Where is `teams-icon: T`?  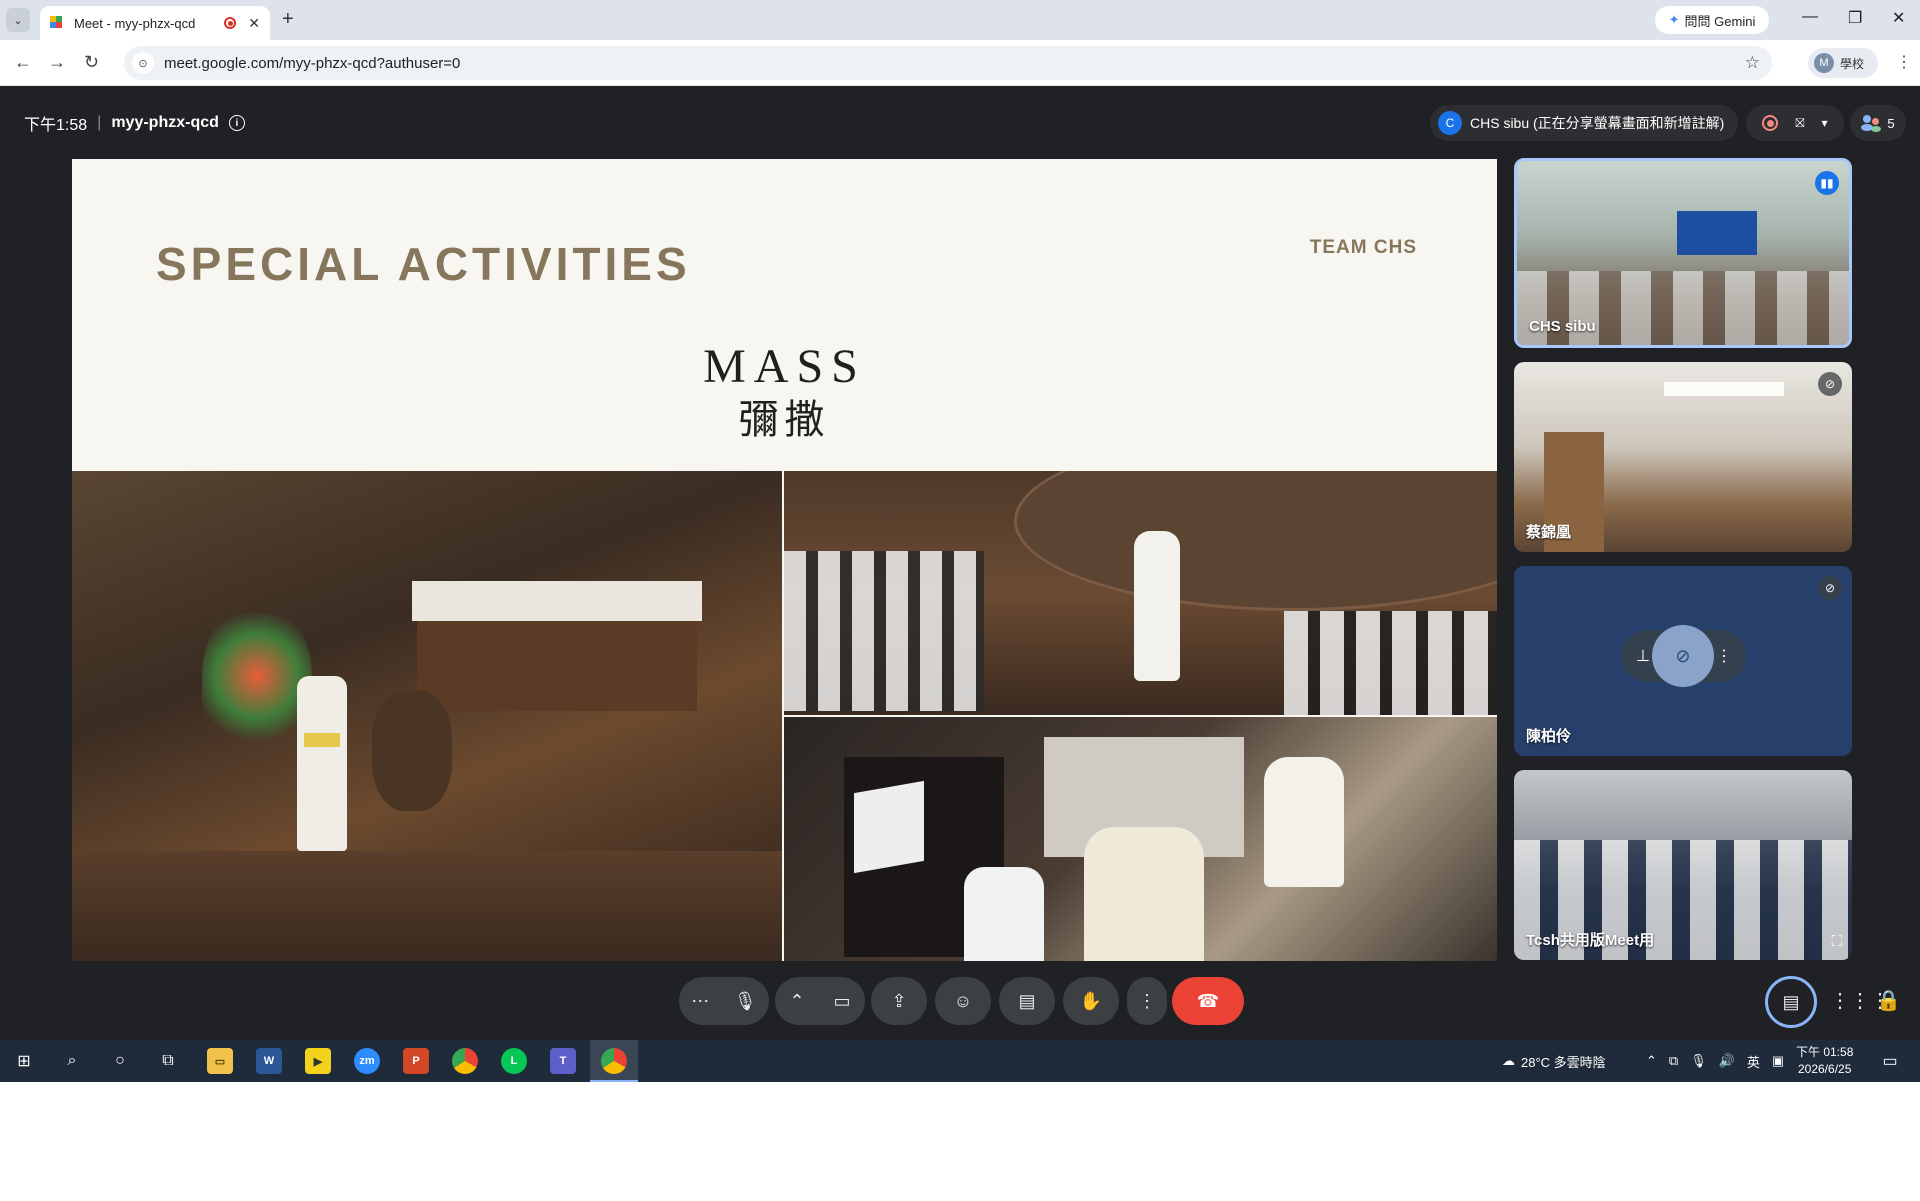
teams-icon: T is located at coordinates (563, 1061).